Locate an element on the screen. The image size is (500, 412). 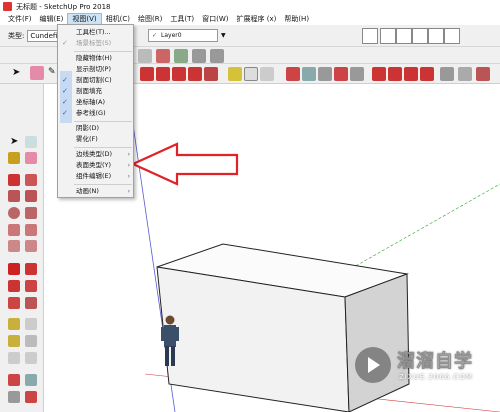
menu-window: 窗口(W) is located at coordinates (215, 19).